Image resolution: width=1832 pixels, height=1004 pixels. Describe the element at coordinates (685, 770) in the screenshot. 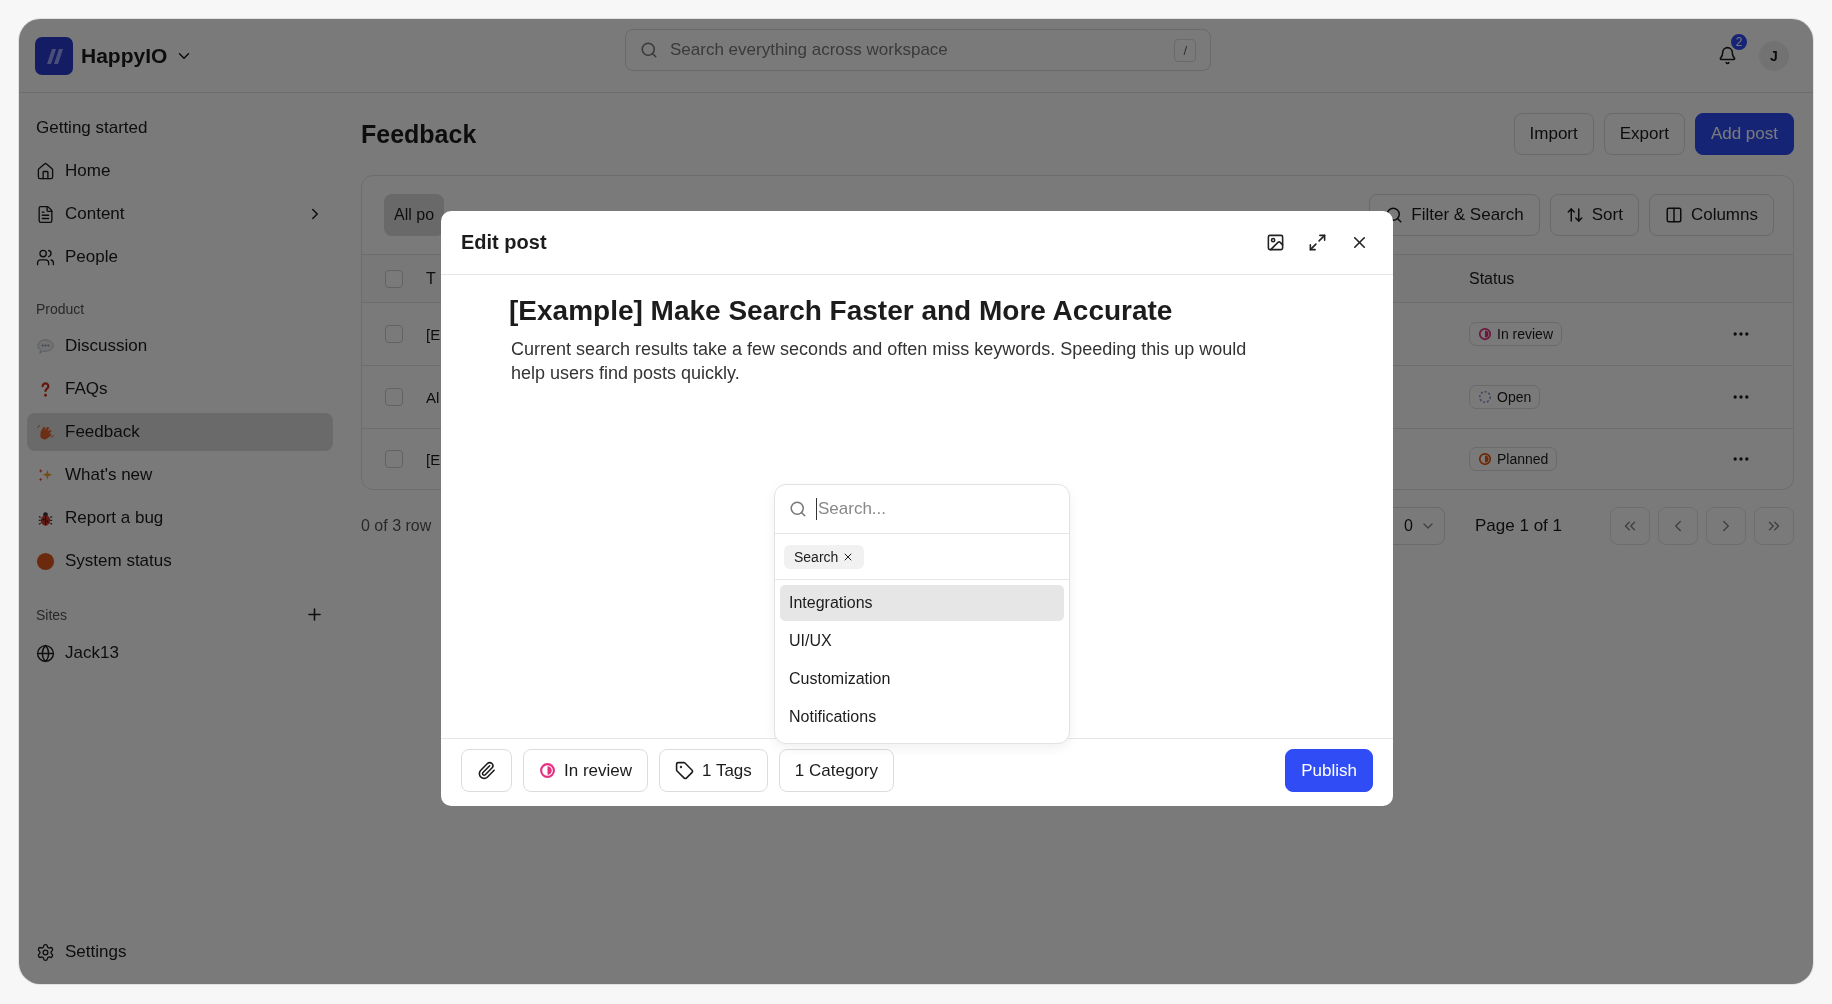

I see `tag-icon` at that location.